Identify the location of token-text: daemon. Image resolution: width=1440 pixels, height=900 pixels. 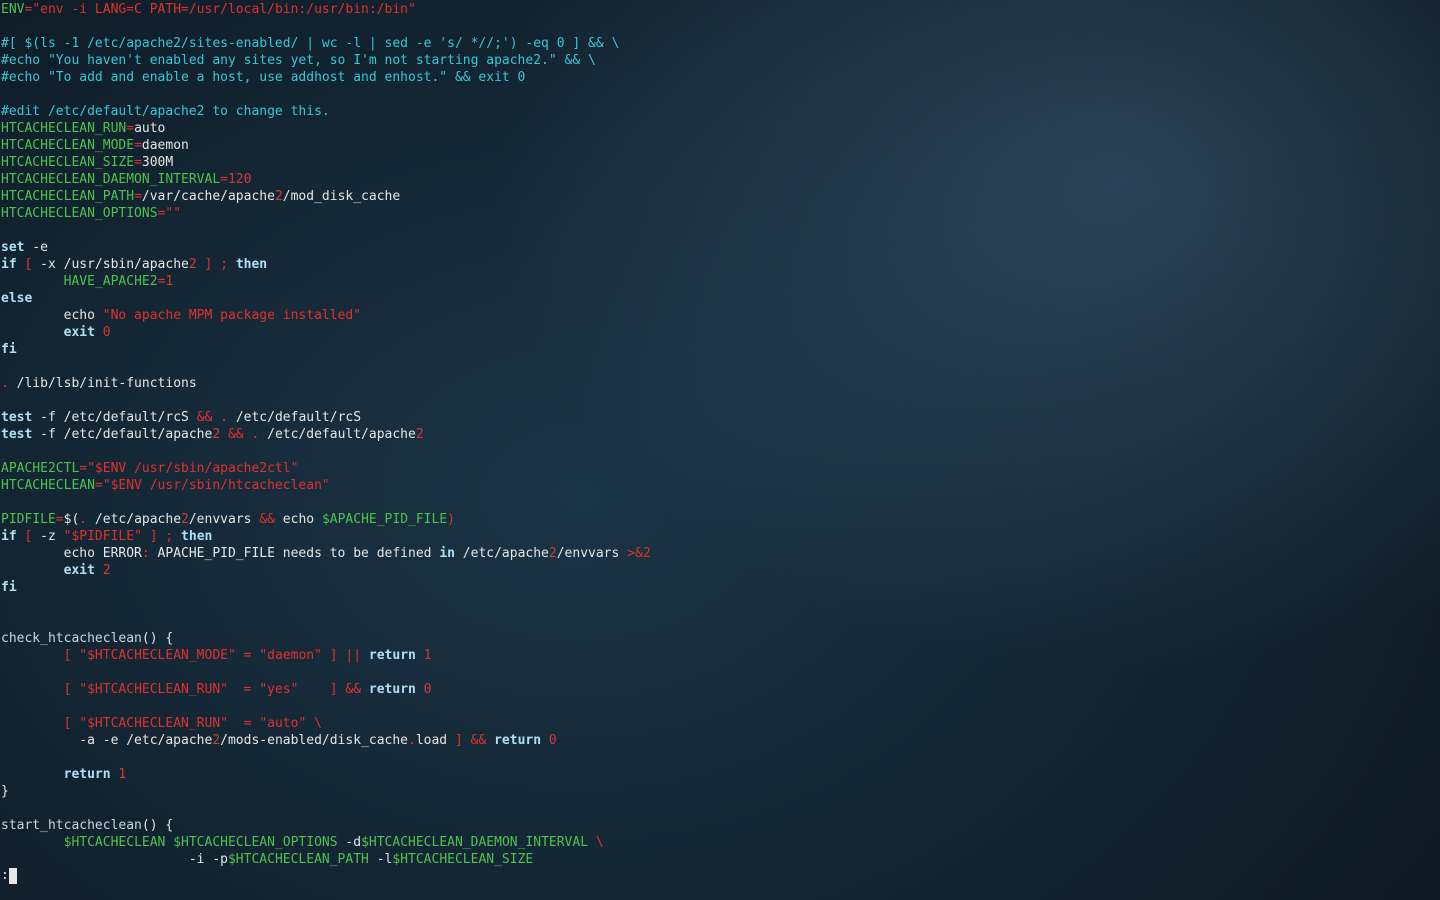
(165, 145).